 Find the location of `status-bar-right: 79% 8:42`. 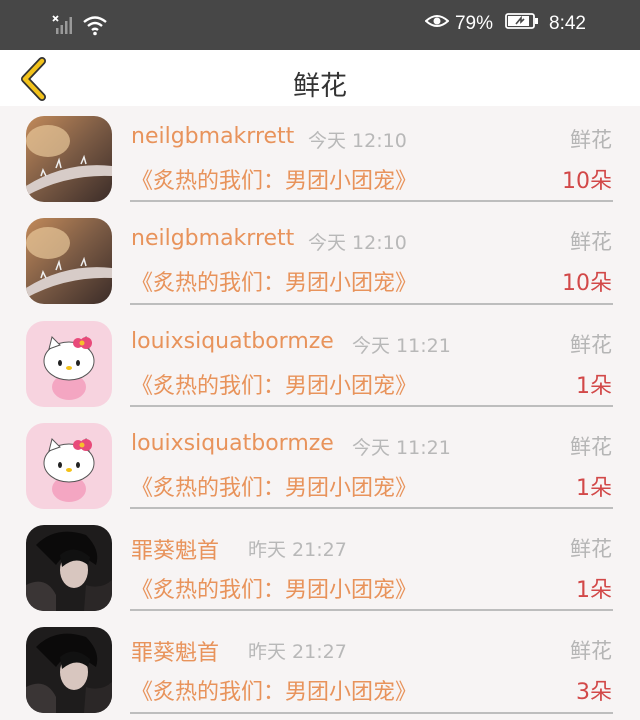

status-bar-right: 79% 8:42 is located at coordinates (505, 24).